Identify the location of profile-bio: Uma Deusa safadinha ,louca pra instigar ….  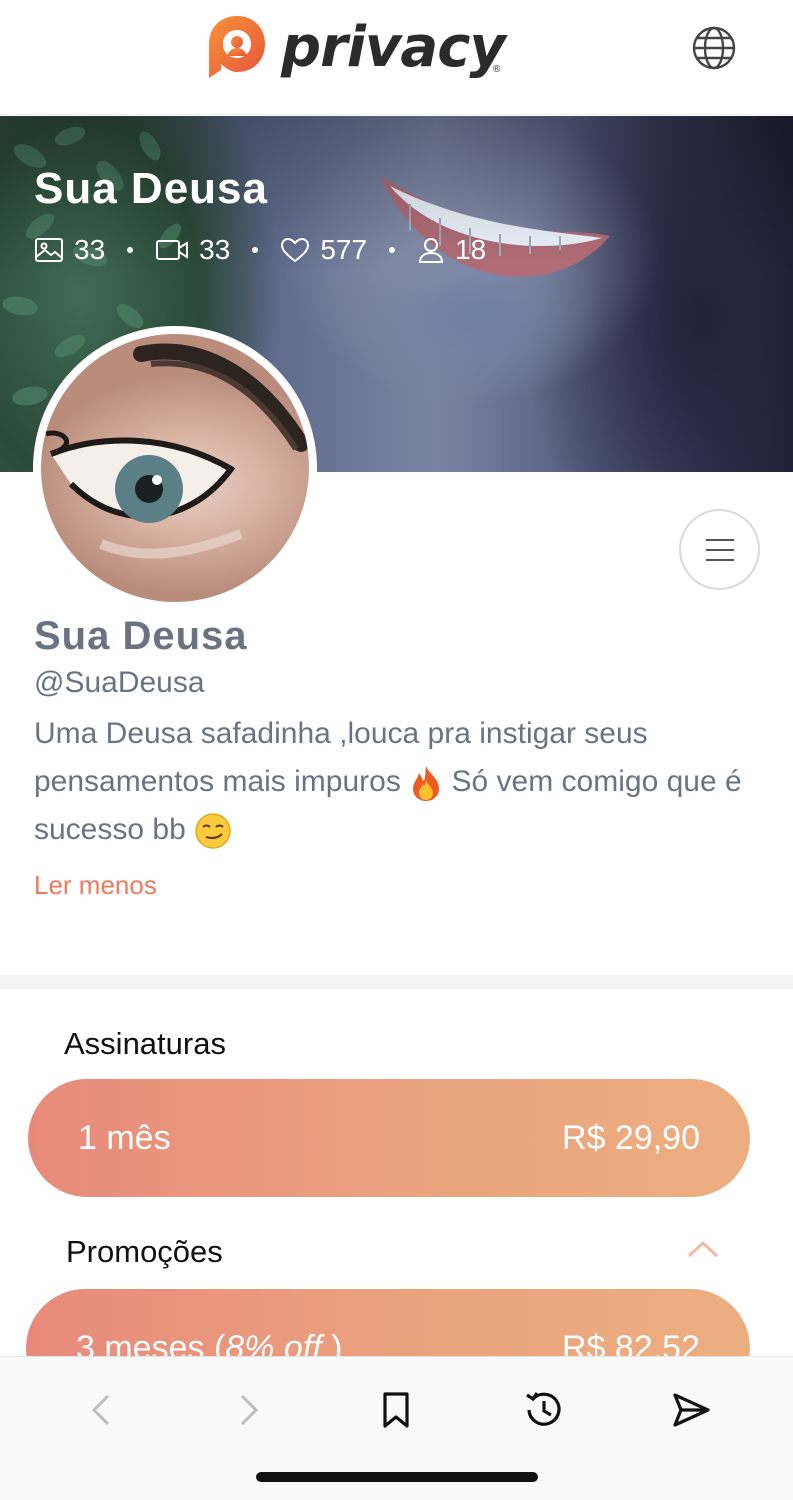
(399, 782).